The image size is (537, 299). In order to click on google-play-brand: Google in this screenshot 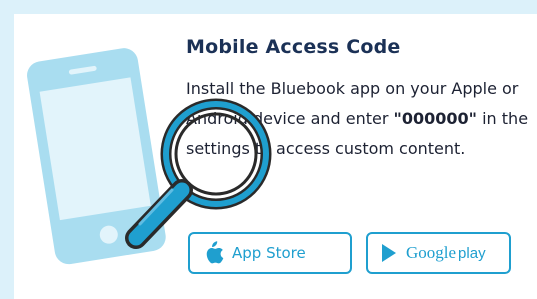, I will do `click(431, 252)`.